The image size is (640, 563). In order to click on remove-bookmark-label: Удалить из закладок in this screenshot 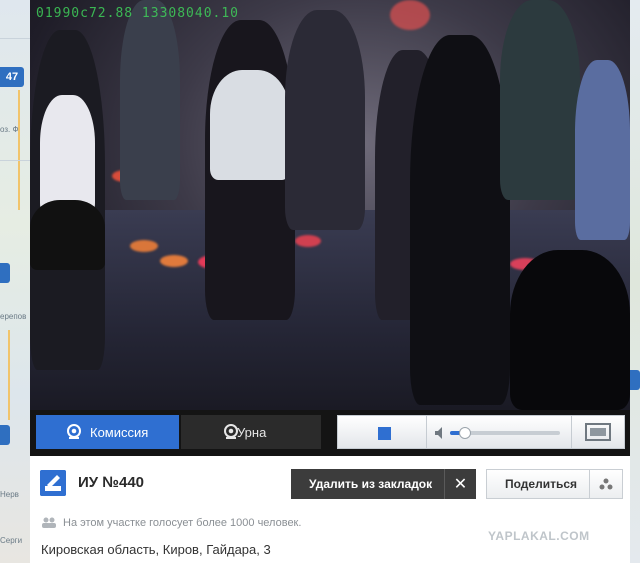, I will do `click(371, 484)`.